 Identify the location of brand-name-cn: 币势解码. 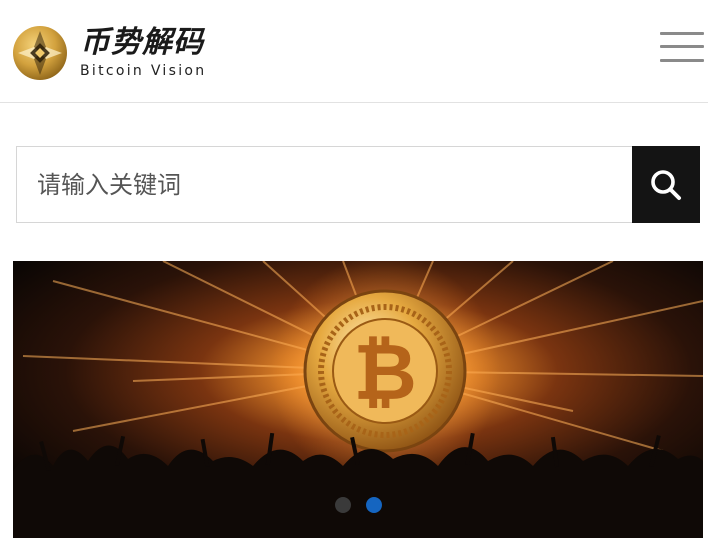
(142, 42).